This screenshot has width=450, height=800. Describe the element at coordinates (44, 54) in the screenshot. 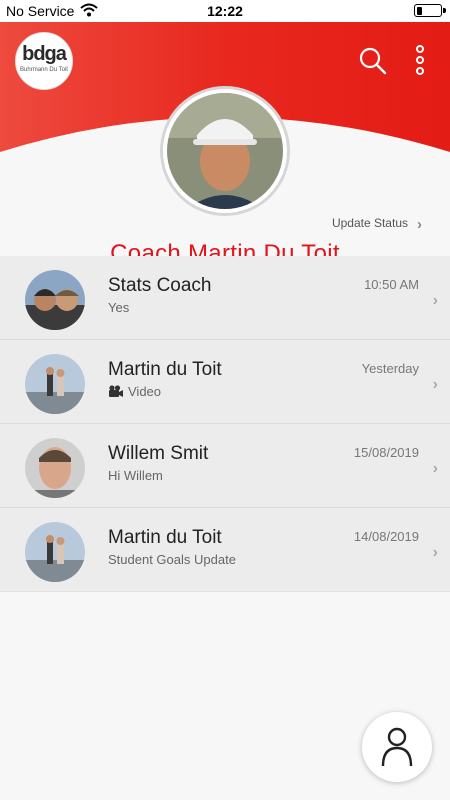

I see `logo-mark: bdga` at that location.